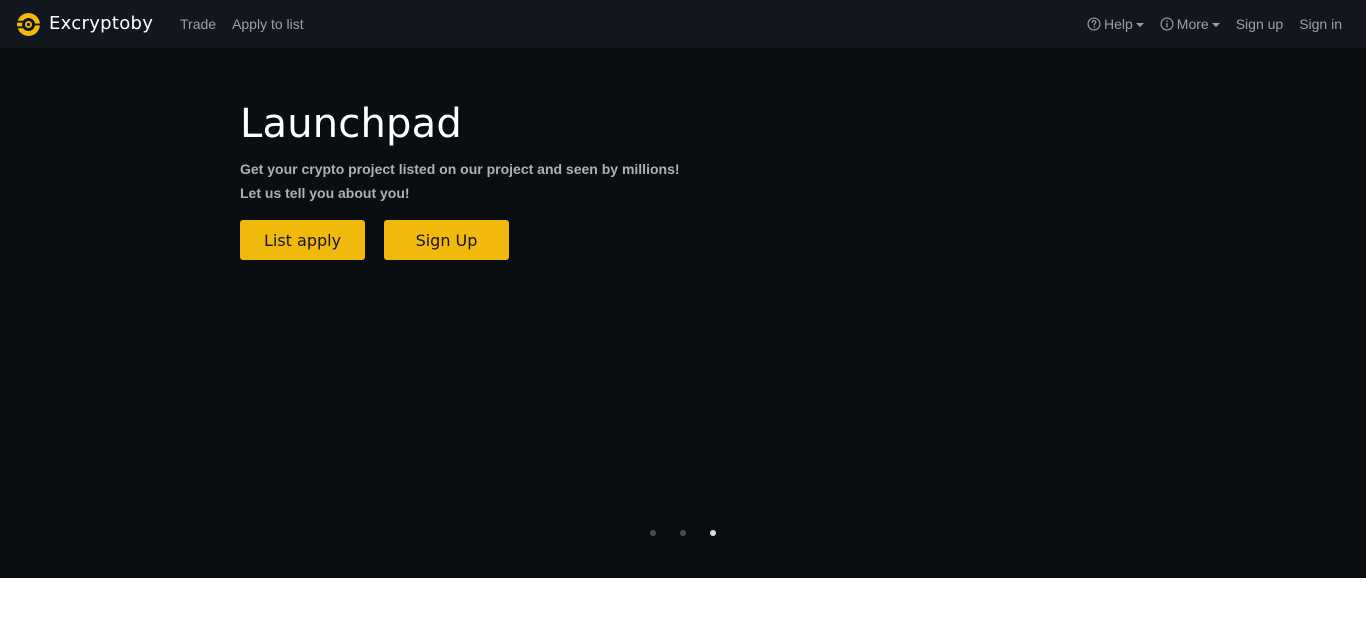 This screenshot has height=635, width=1366. I want to click on more-dropdown: More, so click(1190, 24).